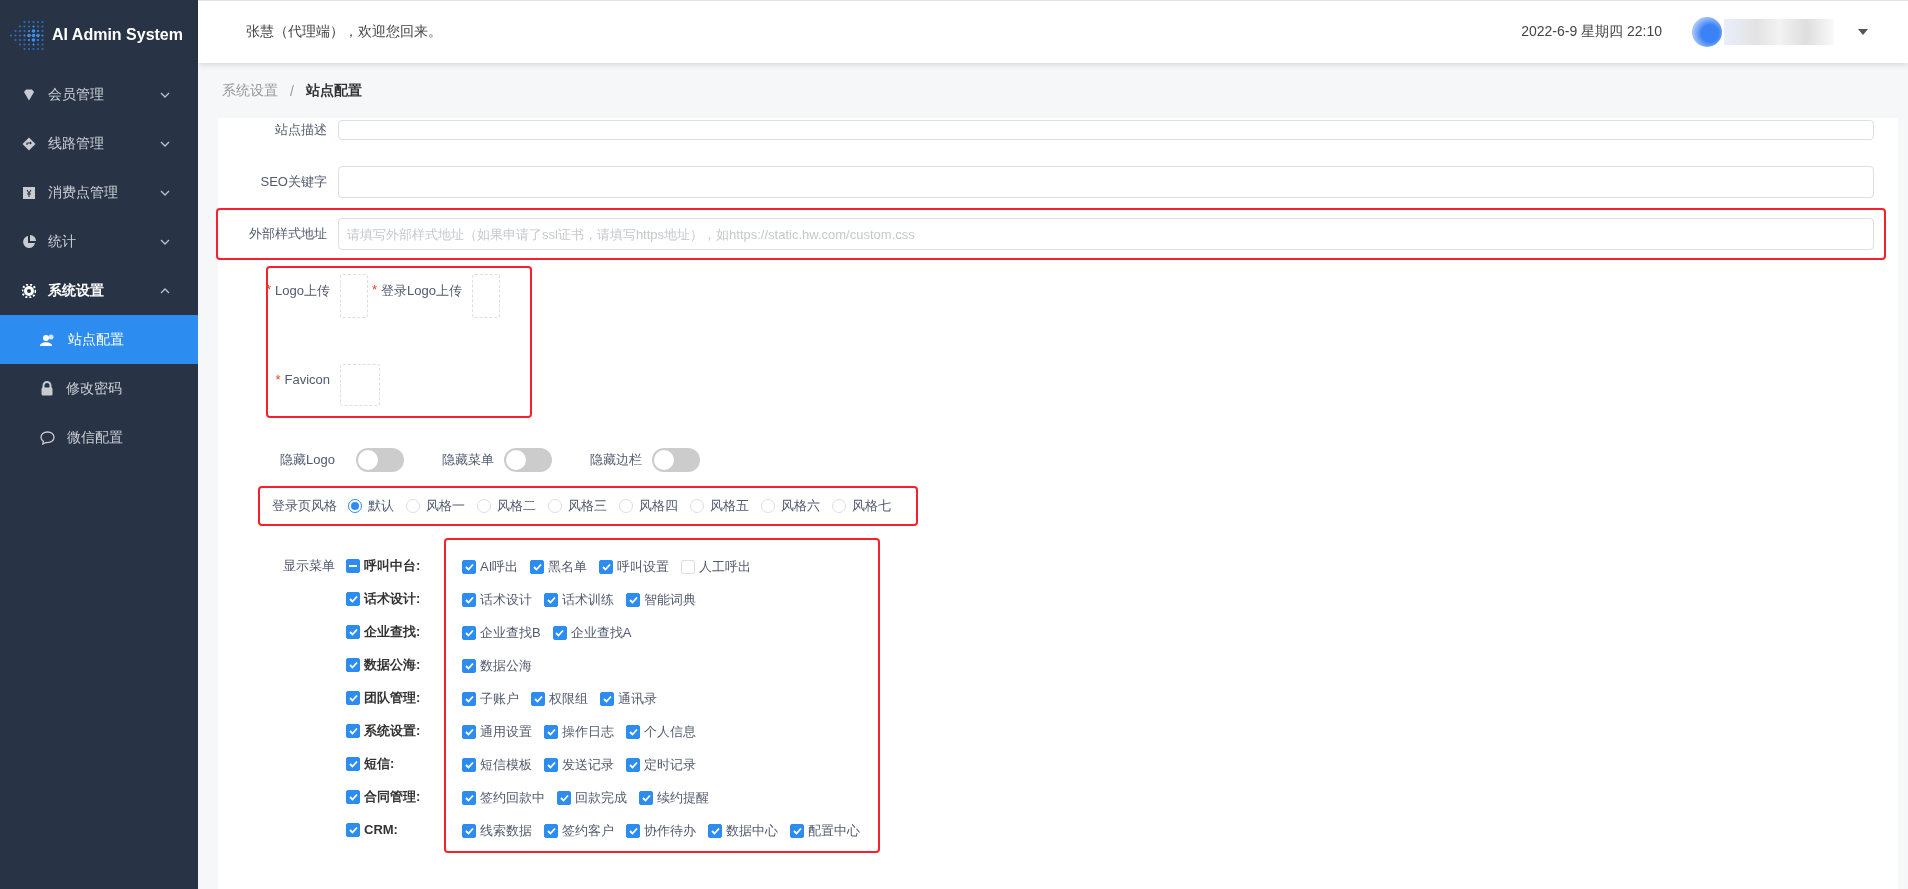 Image resolution: width=1908 pixels, height=889 pixels. Describe the element at coordinates (379, 763) in the screenshot. I see `checkbox-label: 短信:` at that location.